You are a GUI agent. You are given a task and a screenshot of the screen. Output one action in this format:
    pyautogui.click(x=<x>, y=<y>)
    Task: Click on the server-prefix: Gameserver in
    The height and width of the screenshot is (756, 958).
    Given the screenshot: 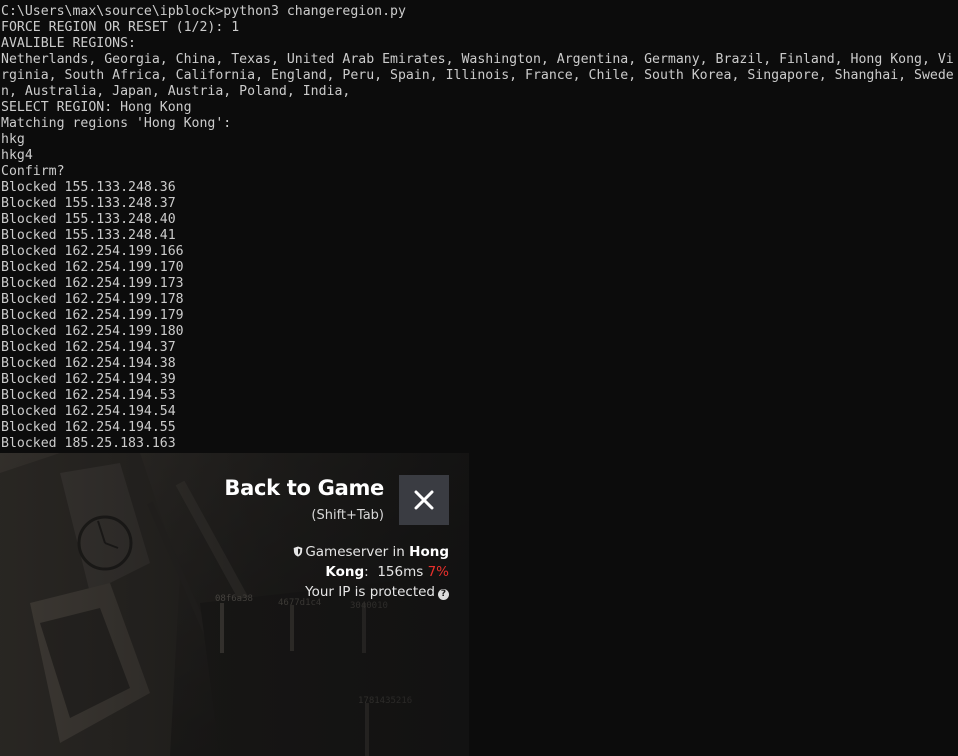 What is the action you would take?
    pyautogui.click(x=355, y=552)
    